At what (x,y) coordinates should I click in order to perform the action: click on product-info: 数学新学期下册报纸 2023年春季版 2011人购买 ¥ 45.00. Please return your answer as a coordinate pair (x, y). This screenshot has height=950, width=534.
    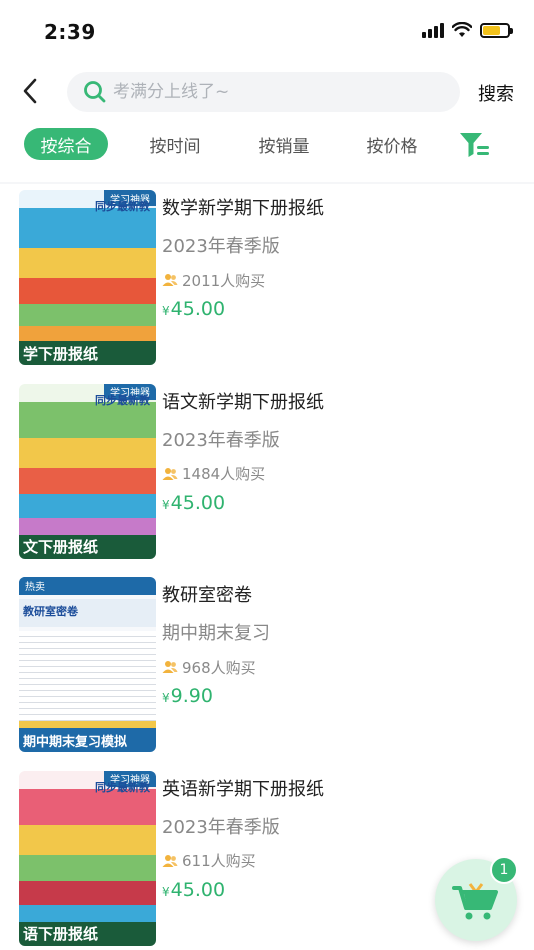
    Looking at the image, I should click on (342, 258).